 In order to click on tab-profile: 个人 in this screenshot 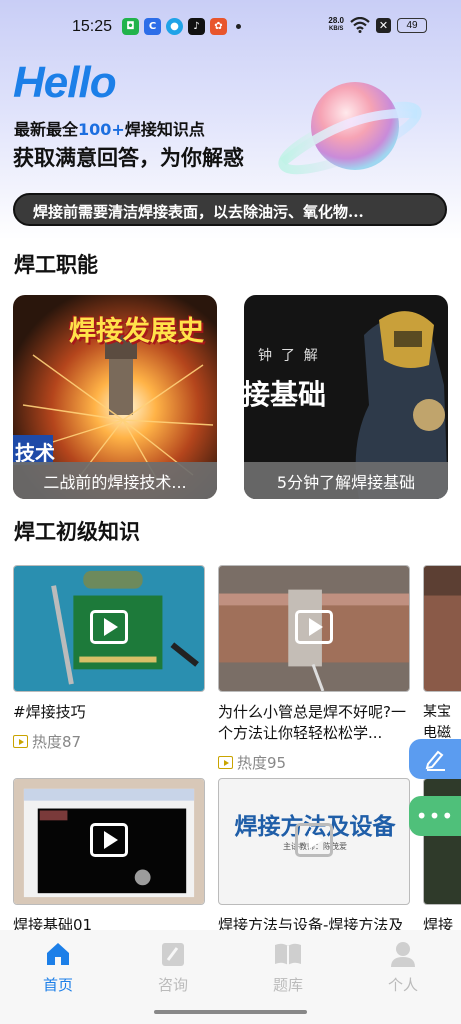, I will do `click(403, 967)`.